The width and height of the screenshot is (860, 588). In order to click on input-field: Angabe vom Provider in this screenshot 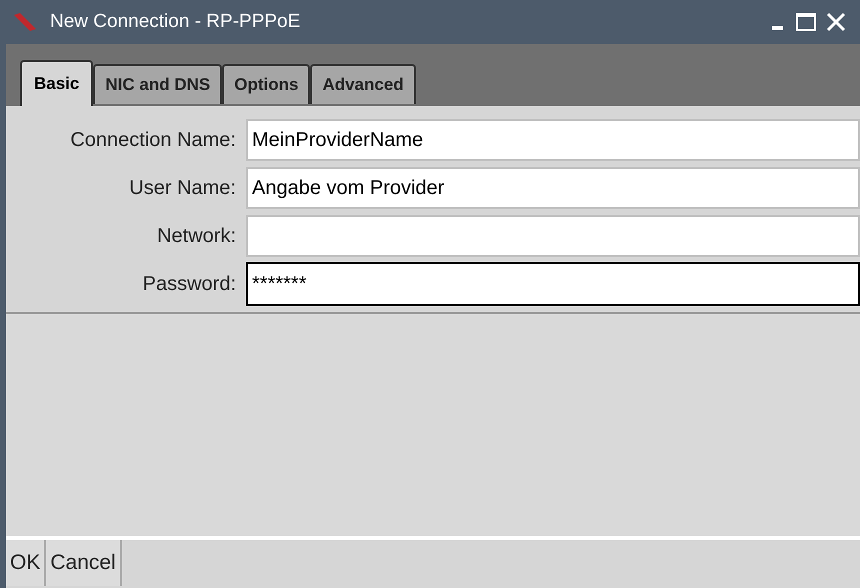, I will do `click(553, 188)`.